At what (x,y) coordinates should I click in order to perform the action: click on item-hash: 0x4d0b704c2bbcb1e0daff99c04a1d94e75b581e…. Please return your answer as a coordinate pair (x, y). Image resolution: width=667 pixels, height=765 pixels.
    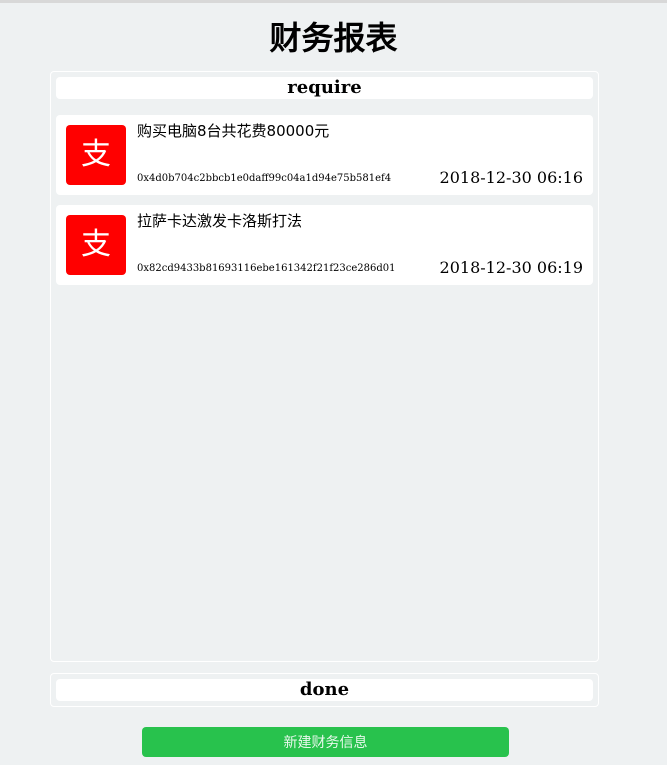
    Looking at the image, I should click on (264, 178).